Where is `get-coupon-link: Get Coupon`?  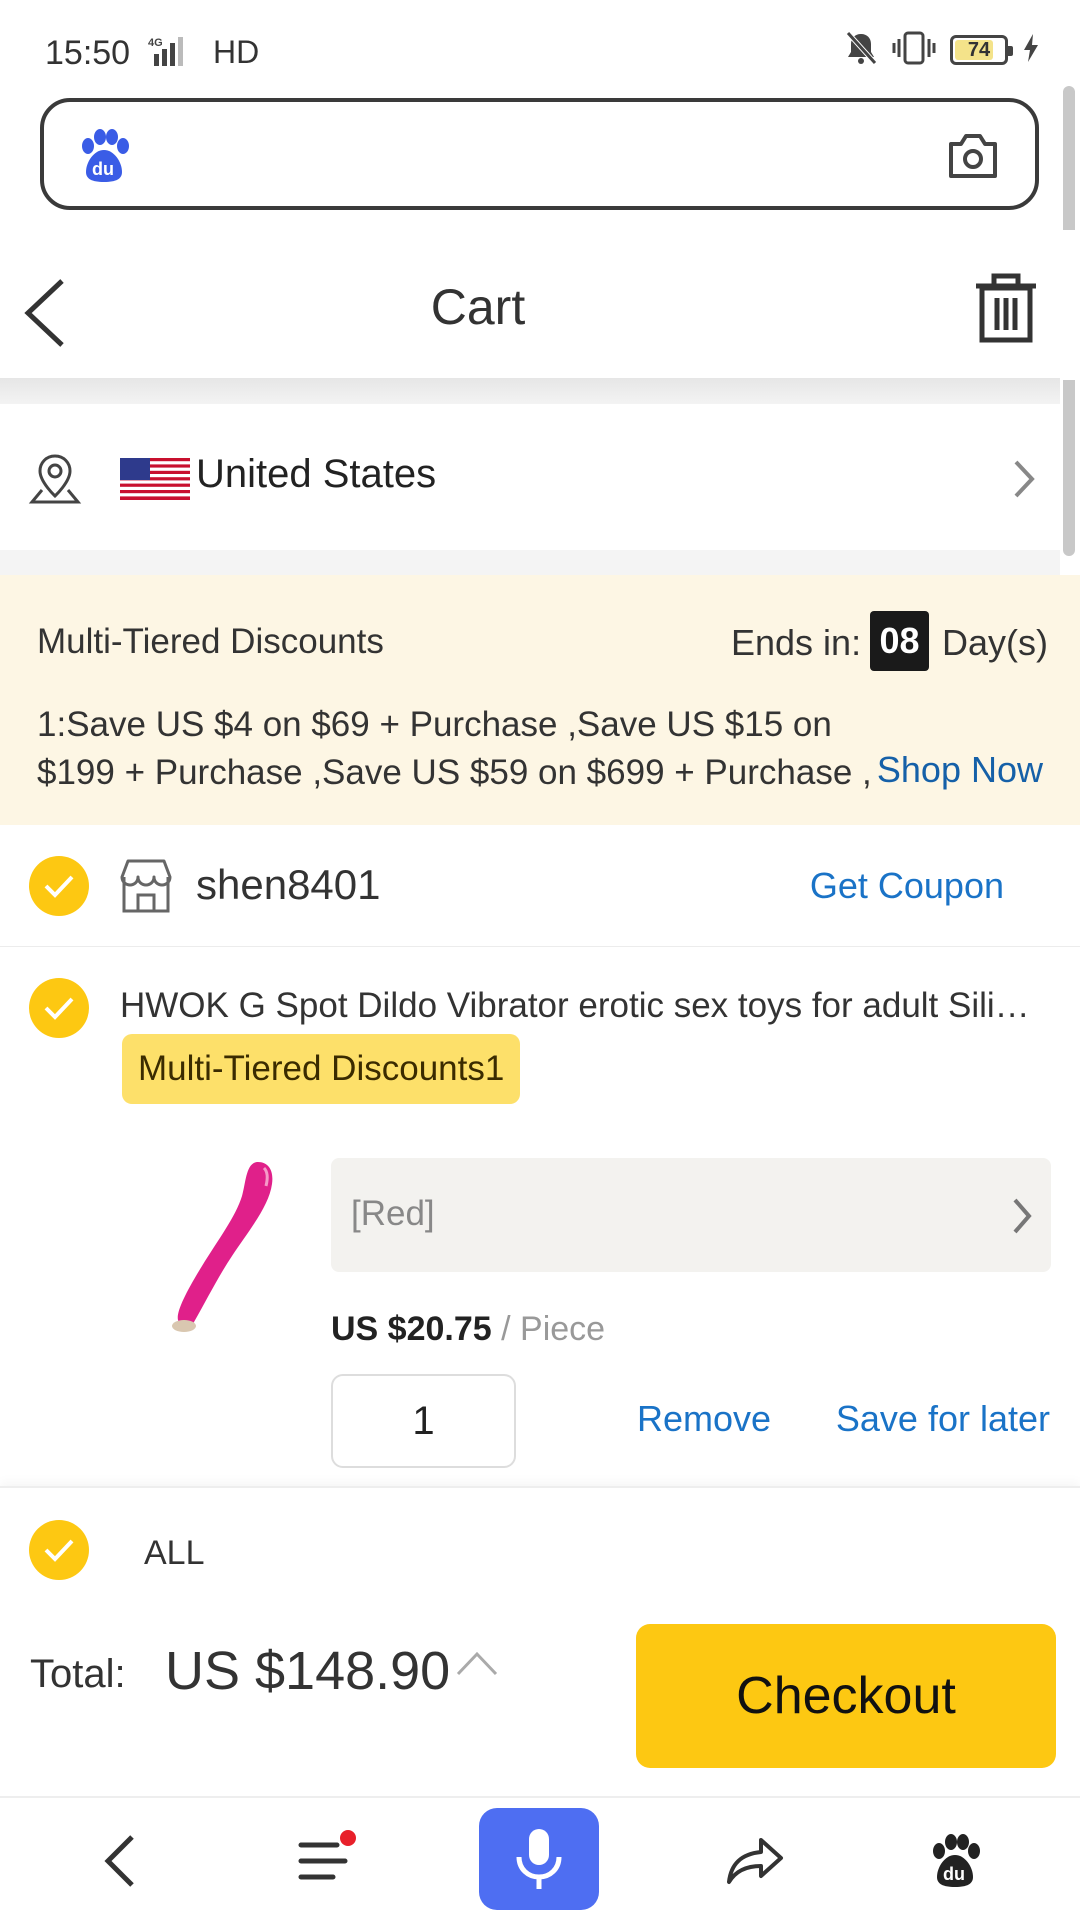 get-coupon-link: Get Coupon is located at coordinates (907, 886).